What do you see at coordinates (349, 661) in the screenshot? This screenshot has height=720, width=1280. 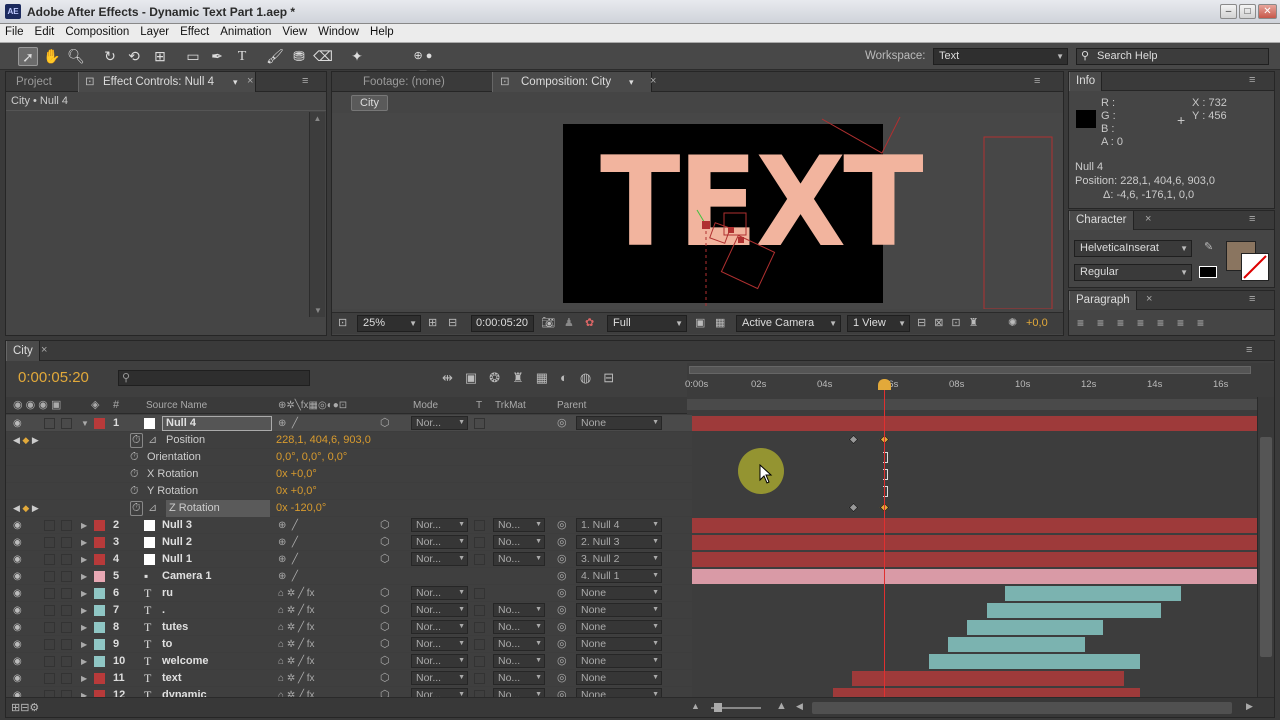 I see `layer-row: ◉ ▶ 10 Twelcome ⌂ ✲ ╱ fx ⬡ Nor... ▼ No... ▼ ◎ None ▼` at bounding box center [349, 661].